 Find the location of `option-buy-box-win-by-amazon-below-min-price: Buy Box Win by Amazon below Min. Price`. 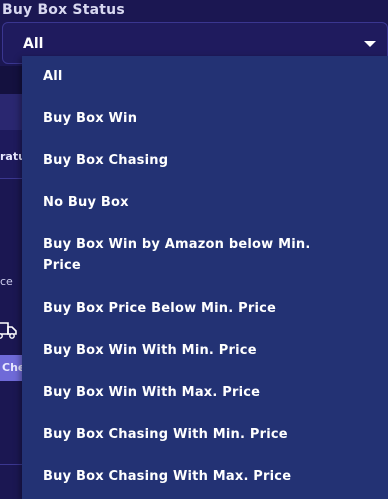

option-buy-box-win-by-amazon-below-min-price: Buy Box Win by Amazon below Min. Price is located at coordinates (185, 255).